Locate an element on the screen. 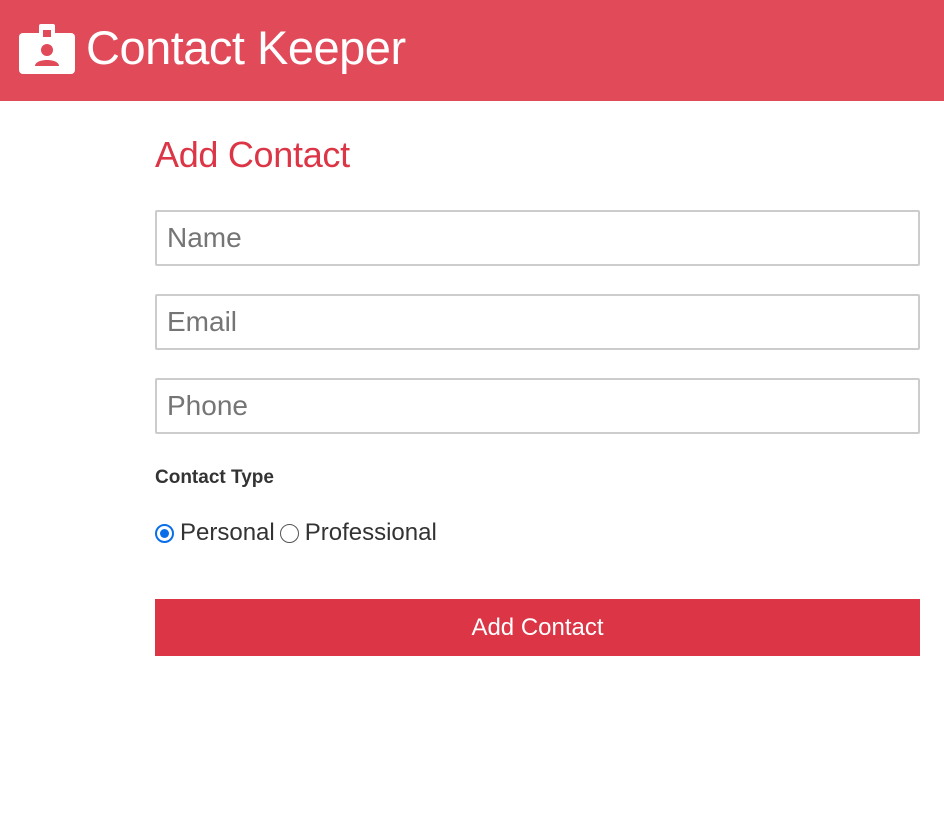  professional-radio-label: Professional is located at coordinates (371, 533).